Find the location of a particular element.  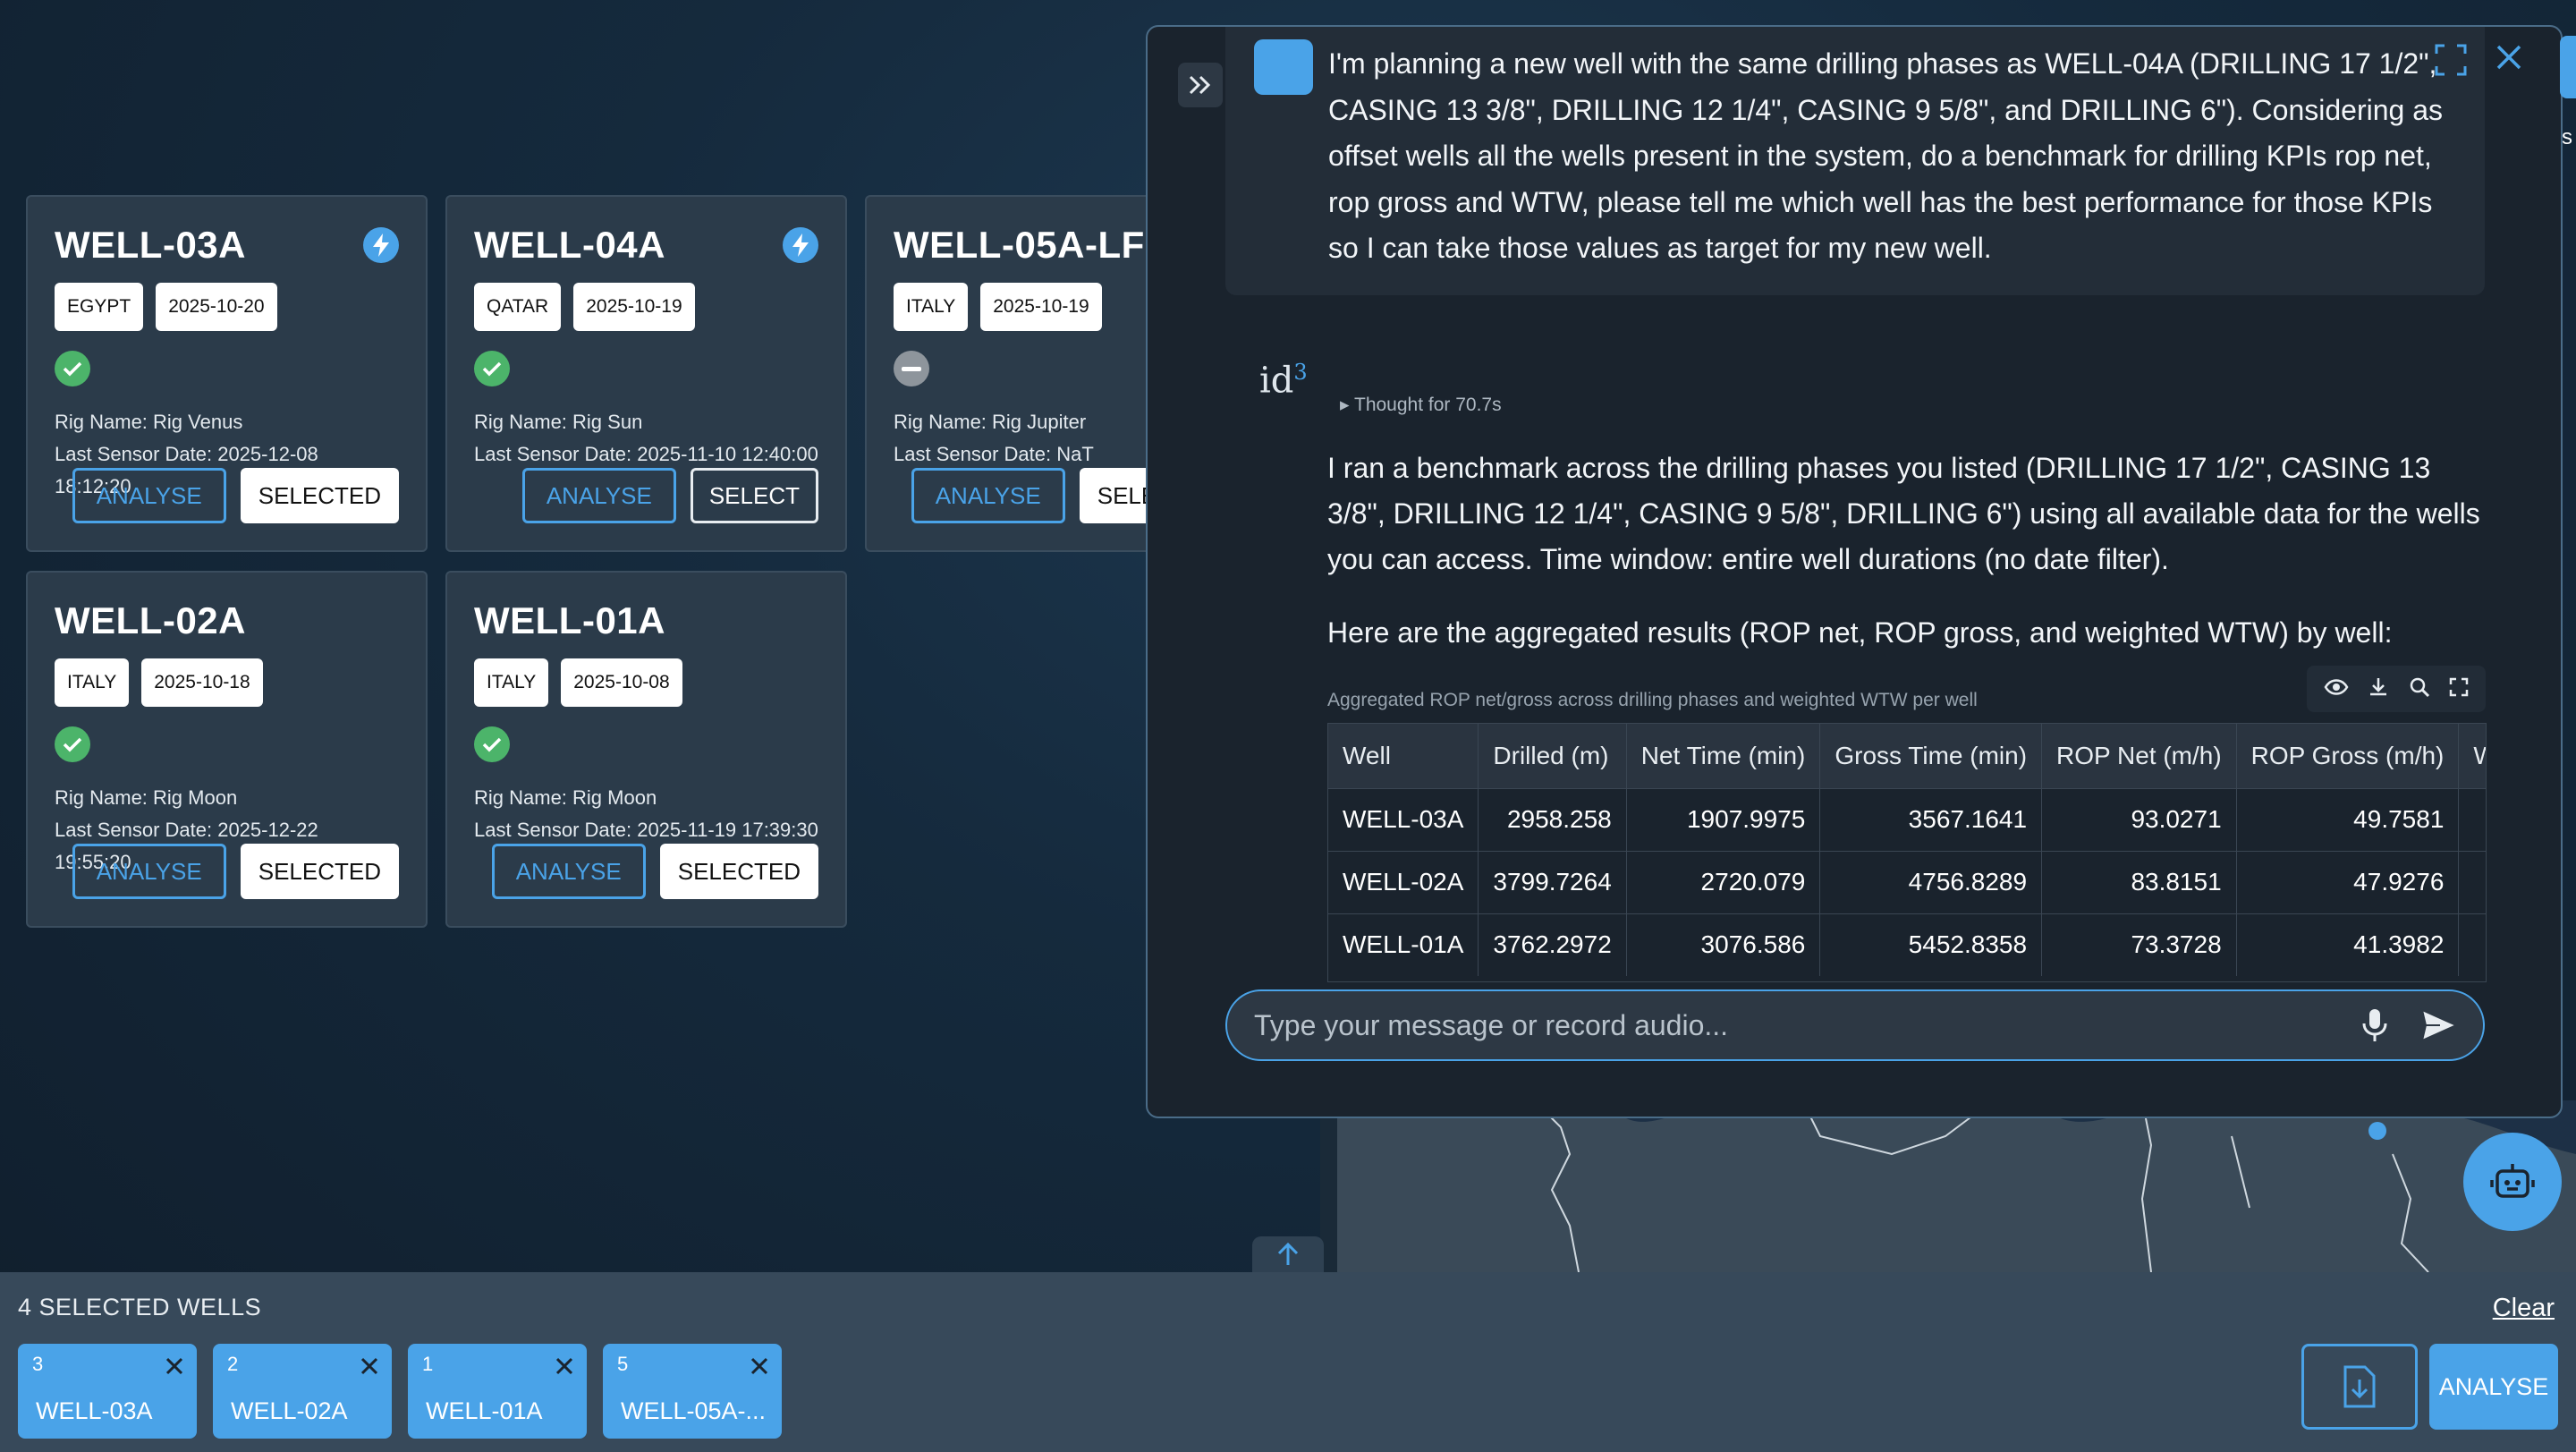

table-cell: 93.0271 is located at coordinates (2139, 819).